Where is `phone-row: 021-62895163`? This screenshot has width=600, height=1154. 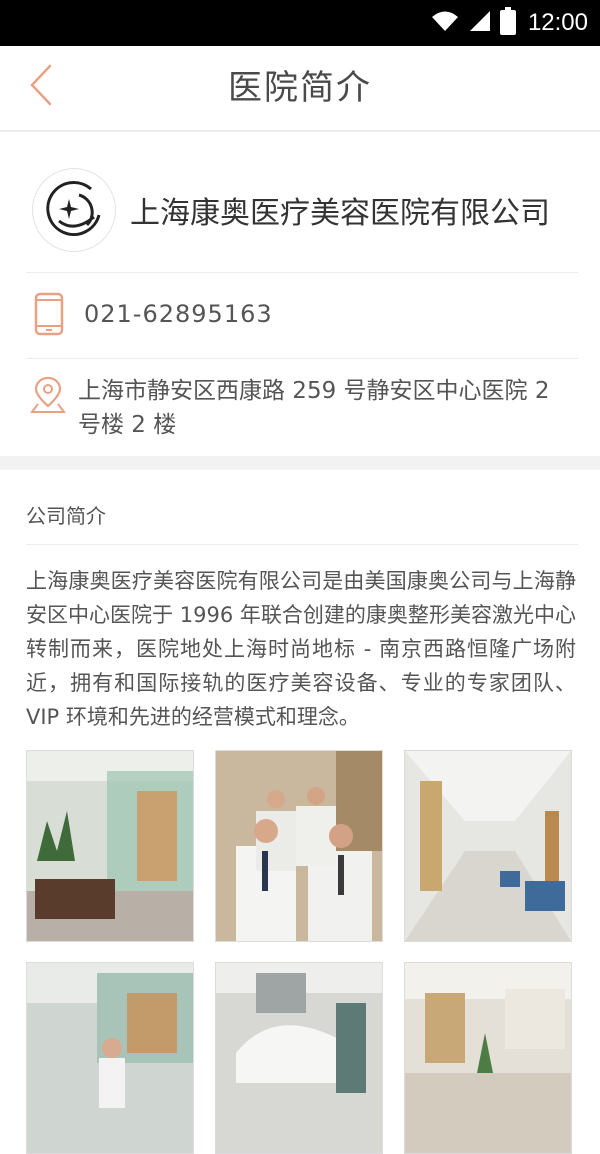 phone-row: 021-62895163 is located at coordinates (302, 316).